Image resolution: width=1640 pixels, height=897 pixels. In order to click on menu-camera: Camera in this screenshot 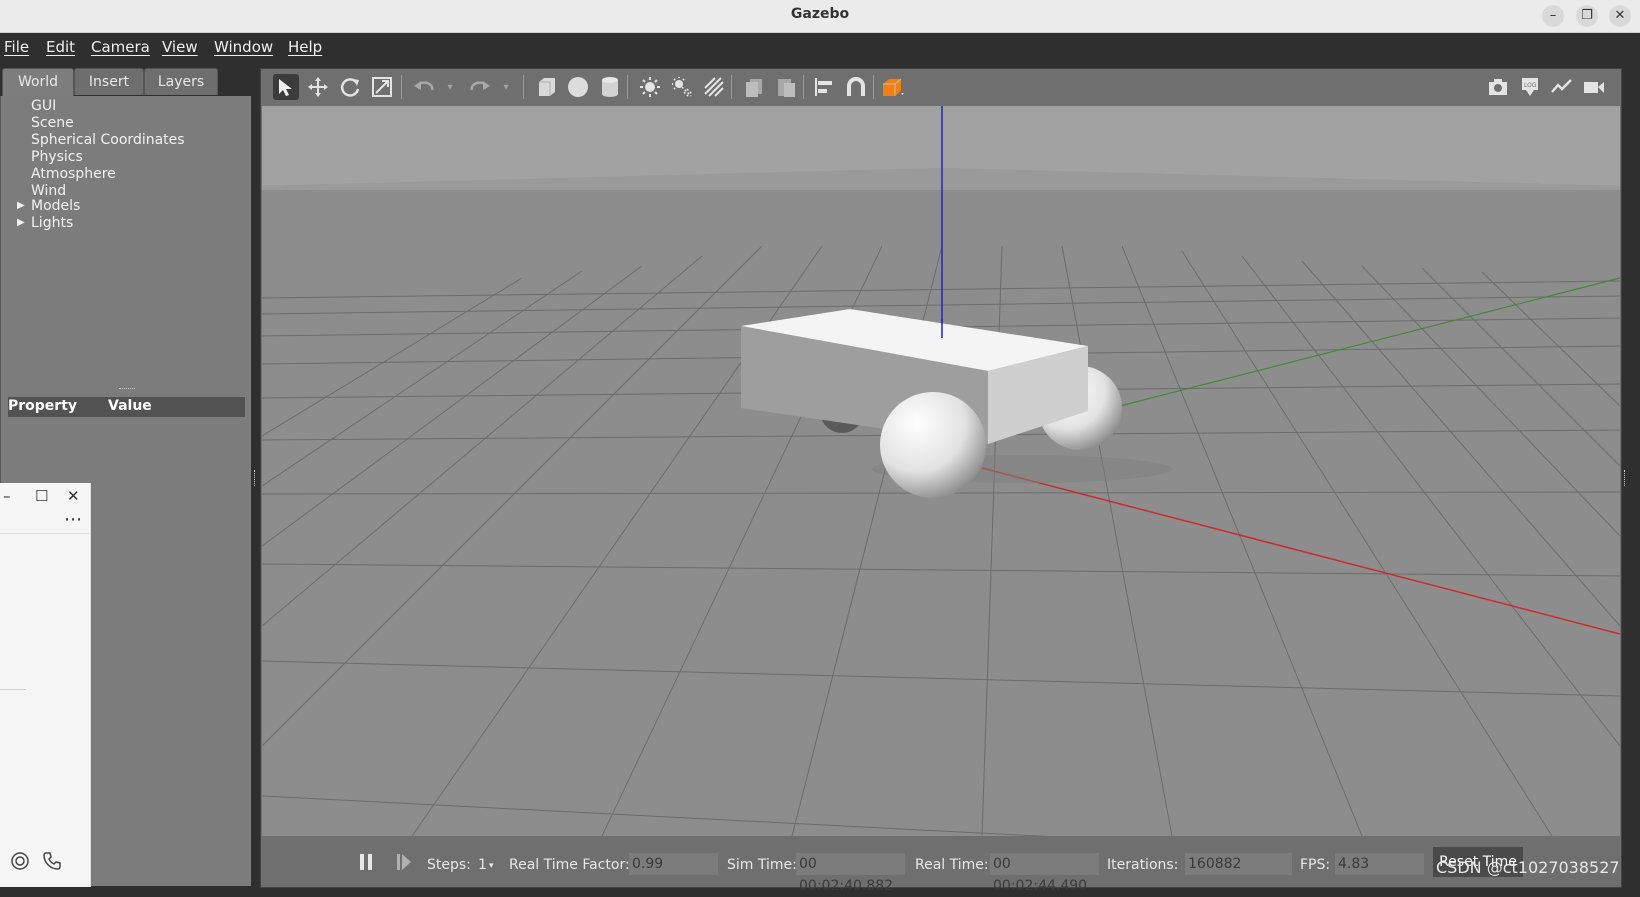, I will do `click(120, 47)`.